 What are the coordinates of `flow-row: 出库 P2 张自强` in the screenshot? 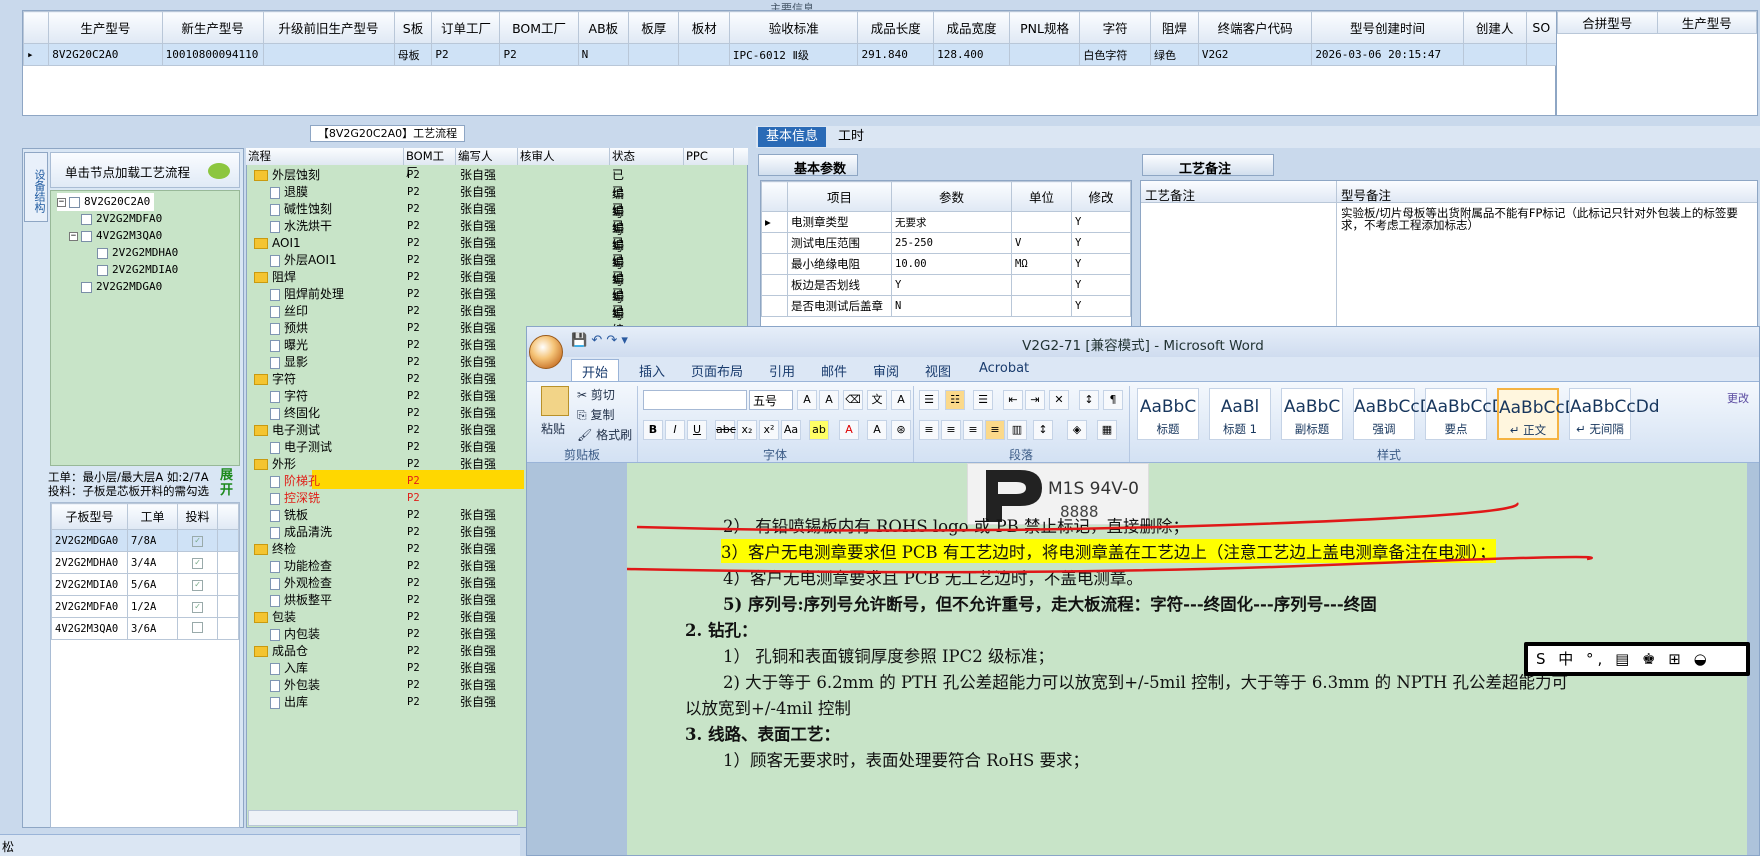 It's located at (386, 702).